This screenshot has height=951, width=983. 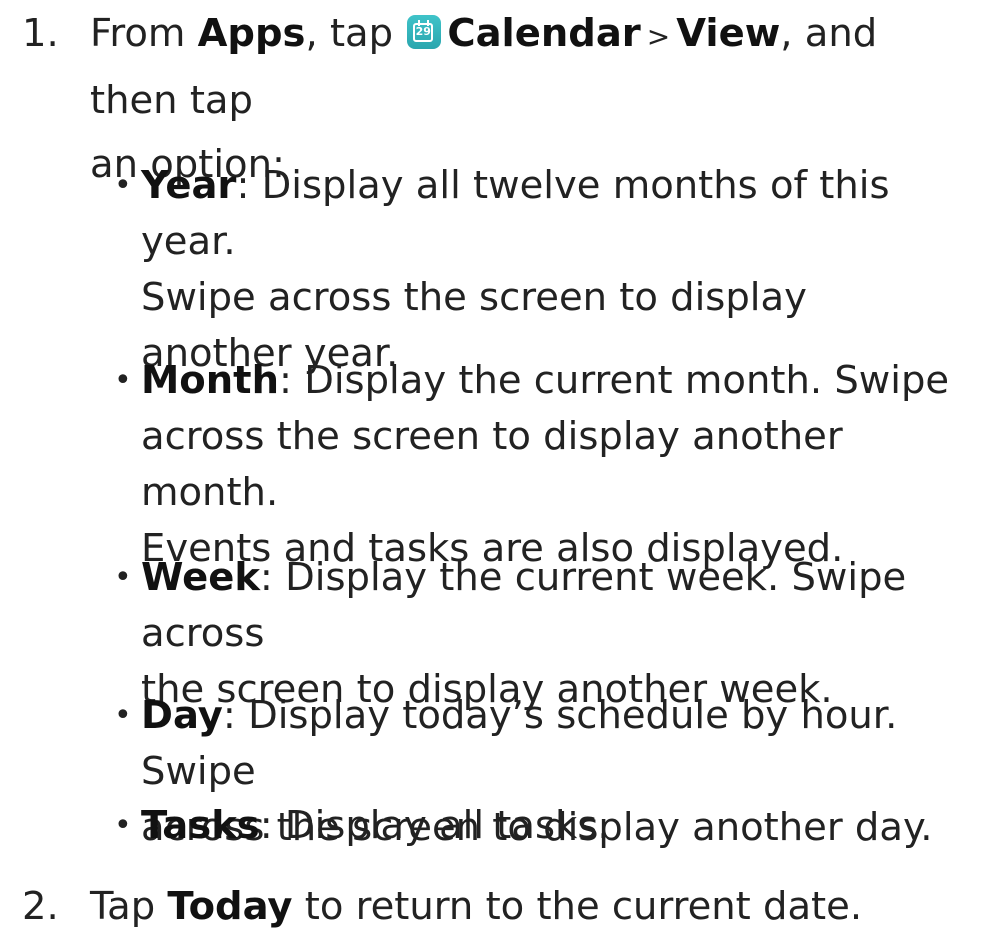 I want to click on calendar-app-icon: 29, so click(x=424, y=32).